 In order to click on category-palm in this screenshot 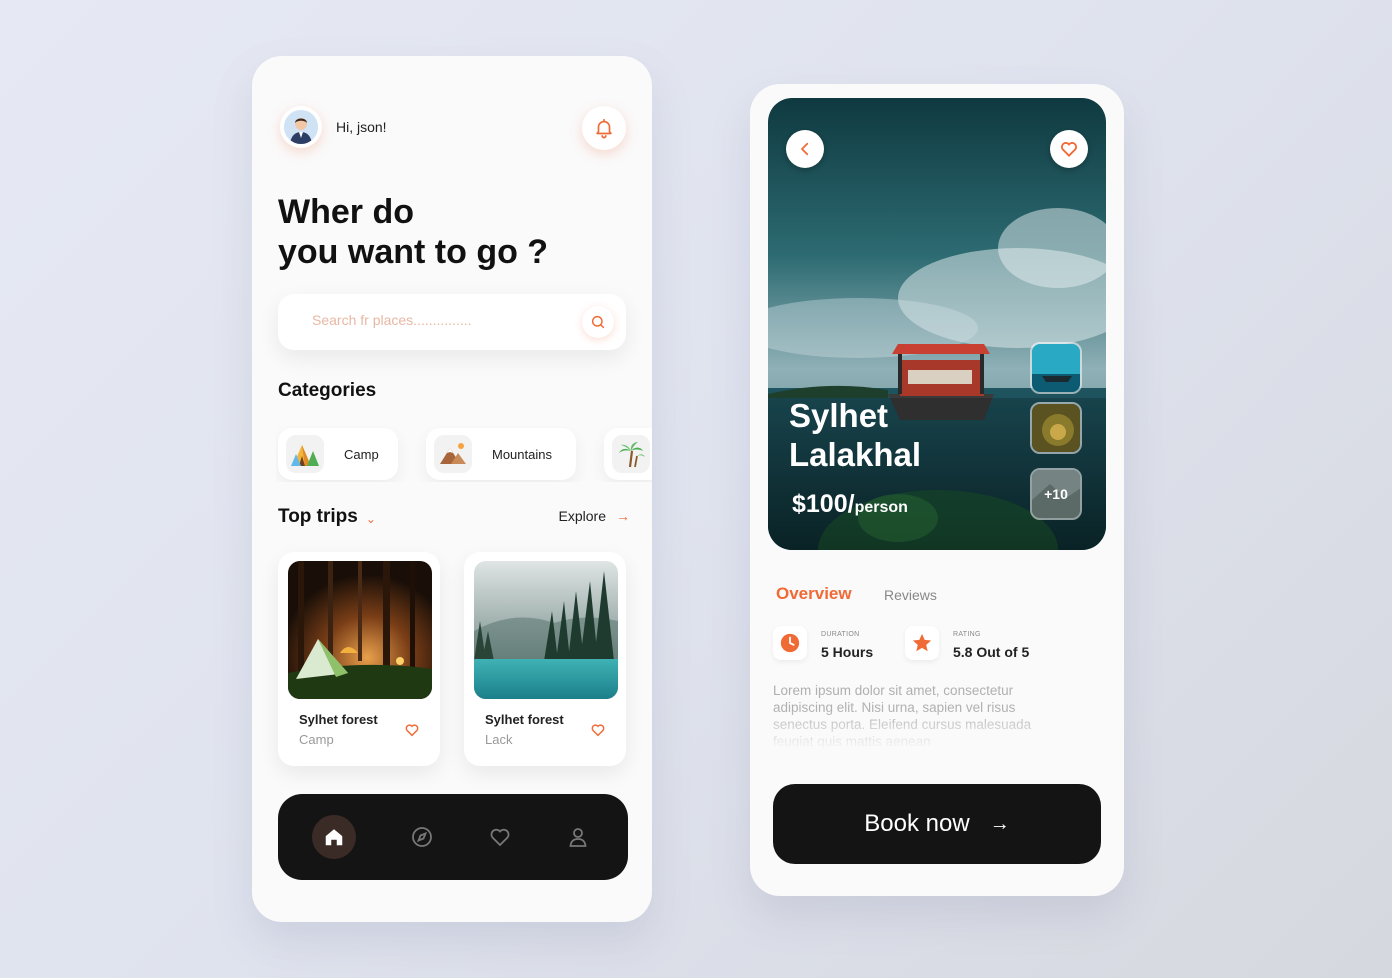, I will do `click(628, 454)`.